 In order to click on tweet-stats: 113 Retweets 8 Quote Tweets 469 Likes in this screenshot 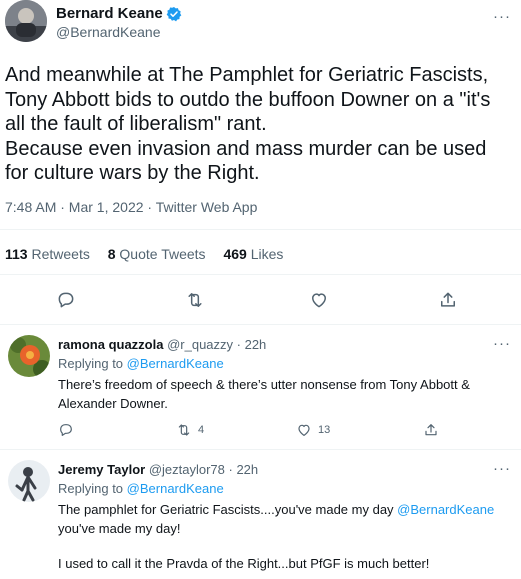, I will do `click(151, 254)`.